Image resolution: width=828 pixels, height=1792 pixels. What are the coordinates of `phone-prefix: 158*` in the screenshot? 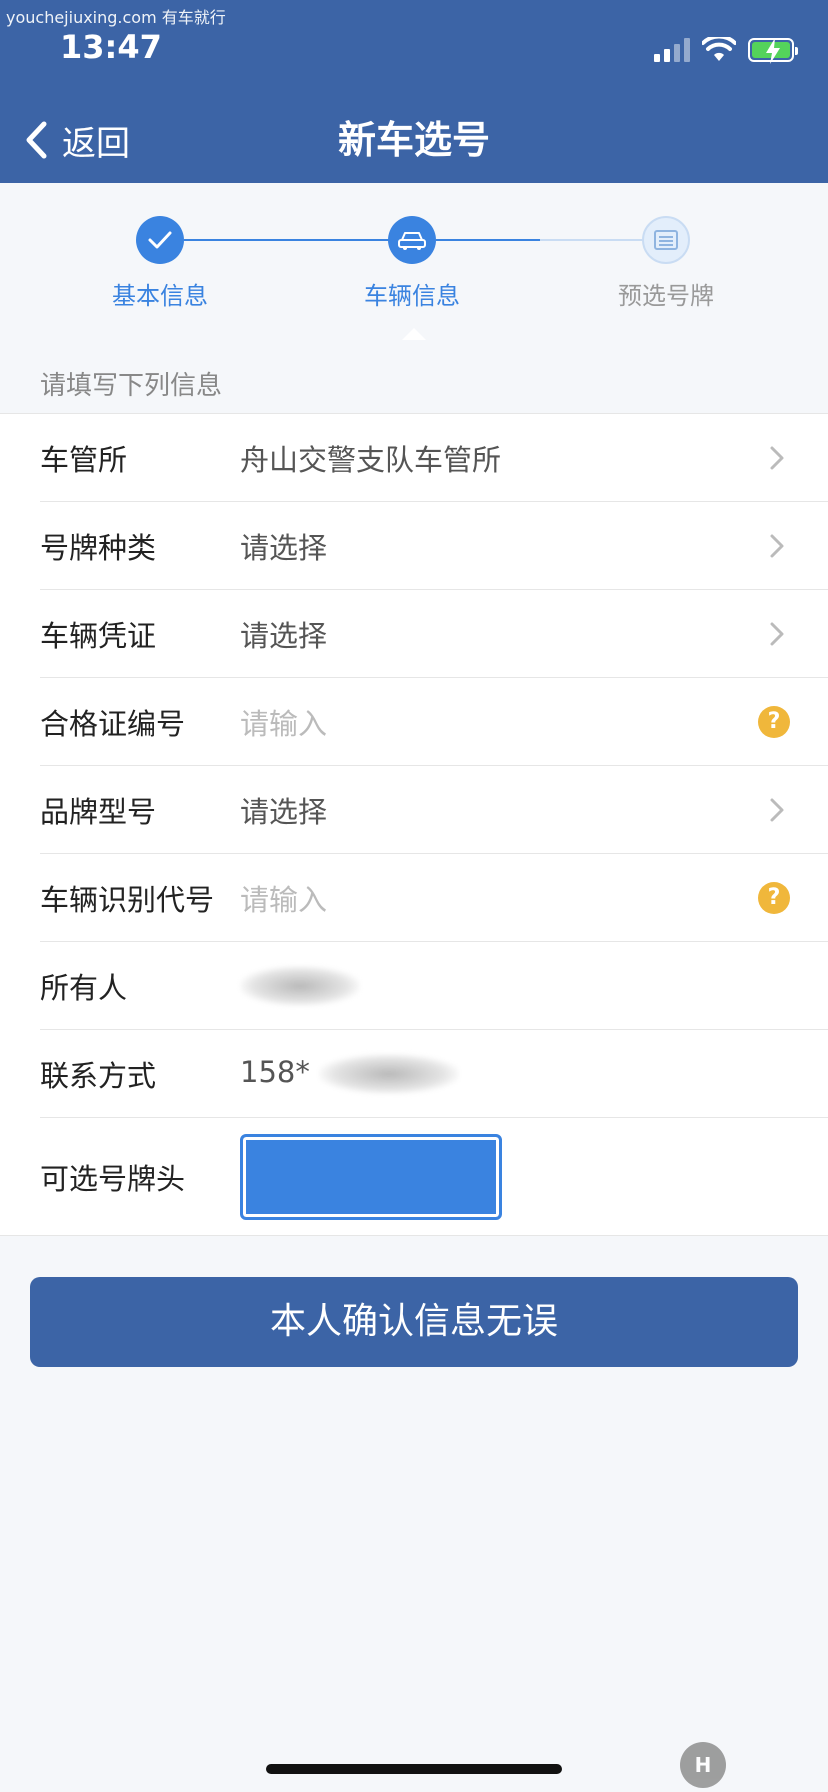 It's located at (275, 1071).